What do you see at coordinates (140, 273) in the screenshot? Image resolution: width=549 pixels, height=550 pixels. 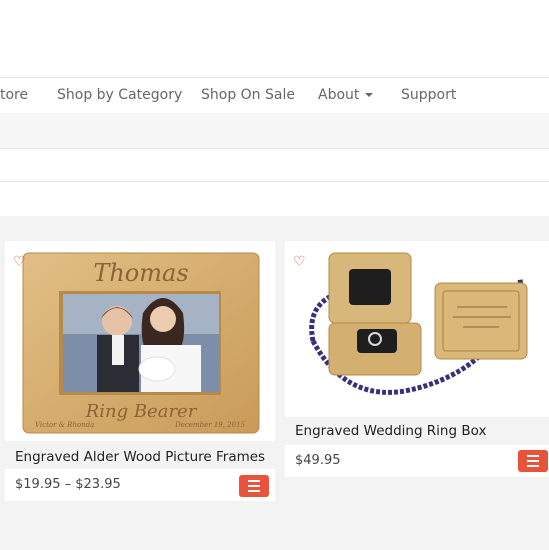 I see `frame-engraving-top: Thomas` at bounding box center [140, 273].